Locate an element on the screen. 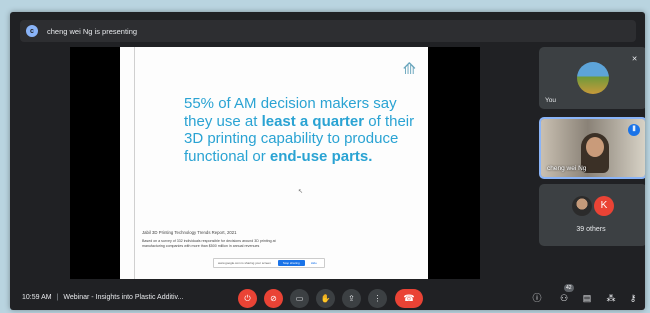 The image size is (650, 313). speaking-icon: ⦀ is located at coordinates (634, 130).